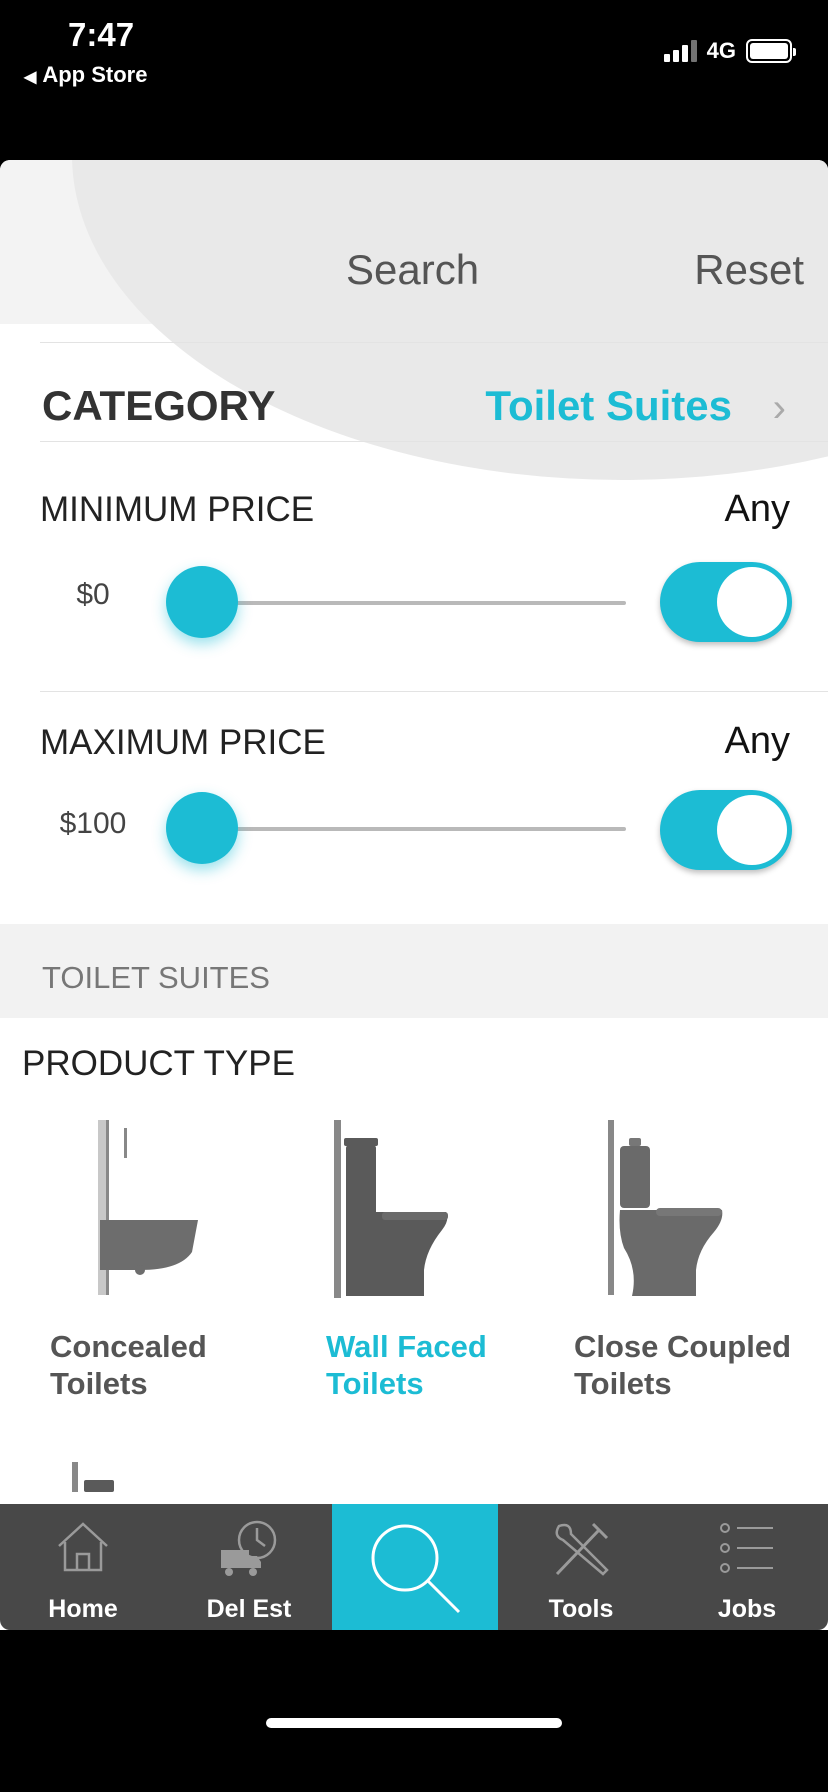  I want to click on category-label: CATEGORY, so click(159, 405).